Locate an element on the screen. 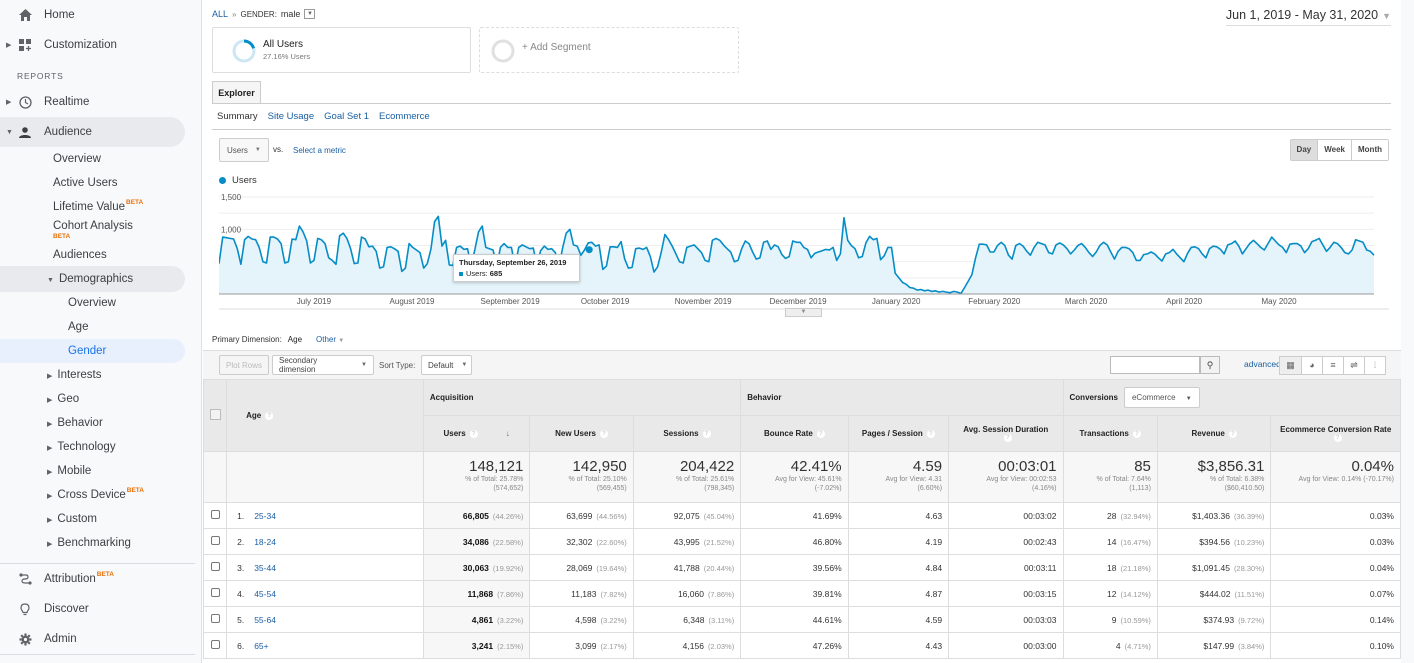 The height and width of the screenshot is (663, 1414). sidebar-item-home: Home is located at coordinates (92, 15).